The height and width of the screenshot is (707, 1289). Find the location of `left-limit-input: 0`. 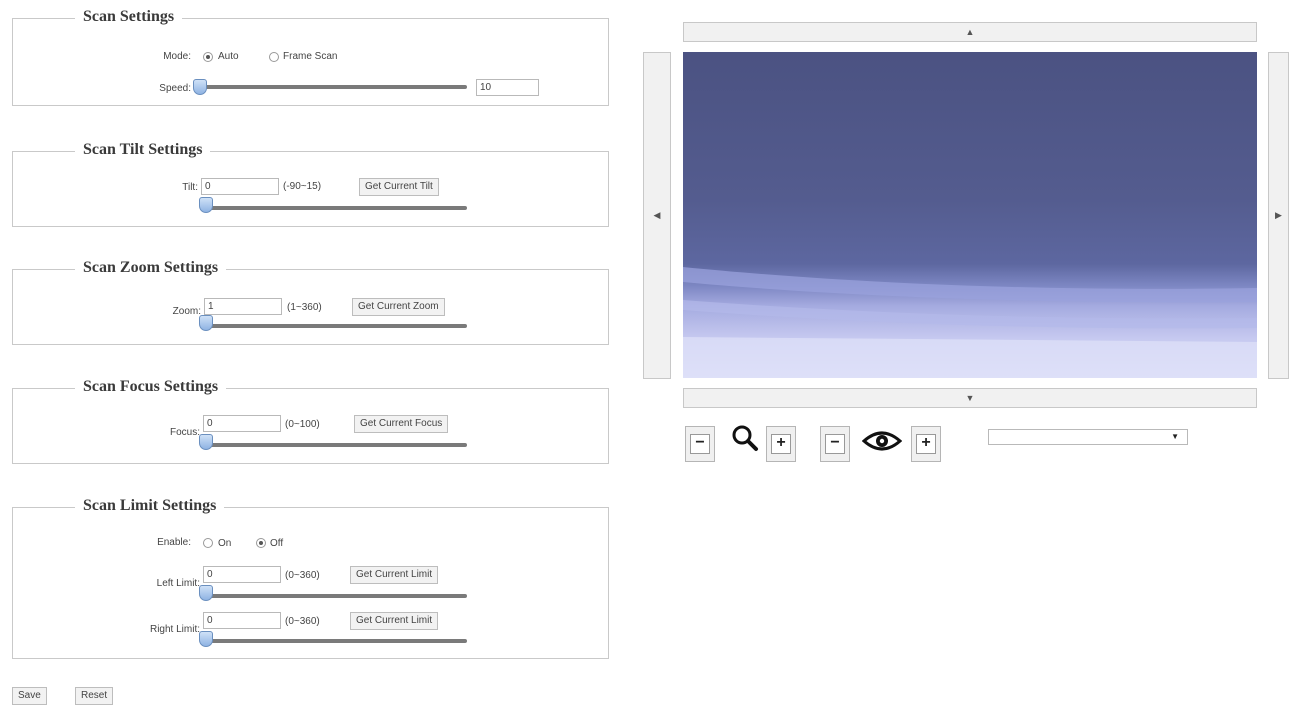

left-limit-input: 0 is located at coordinates (242, 574).